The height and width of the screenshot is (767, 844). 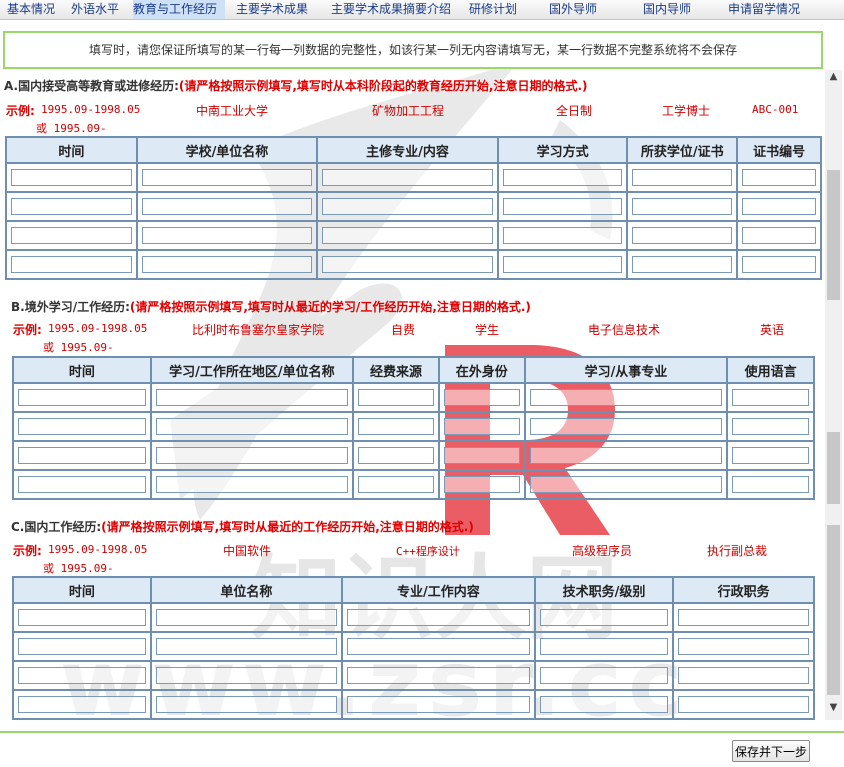 I want to click on table-row, so click(x=413, y=235).